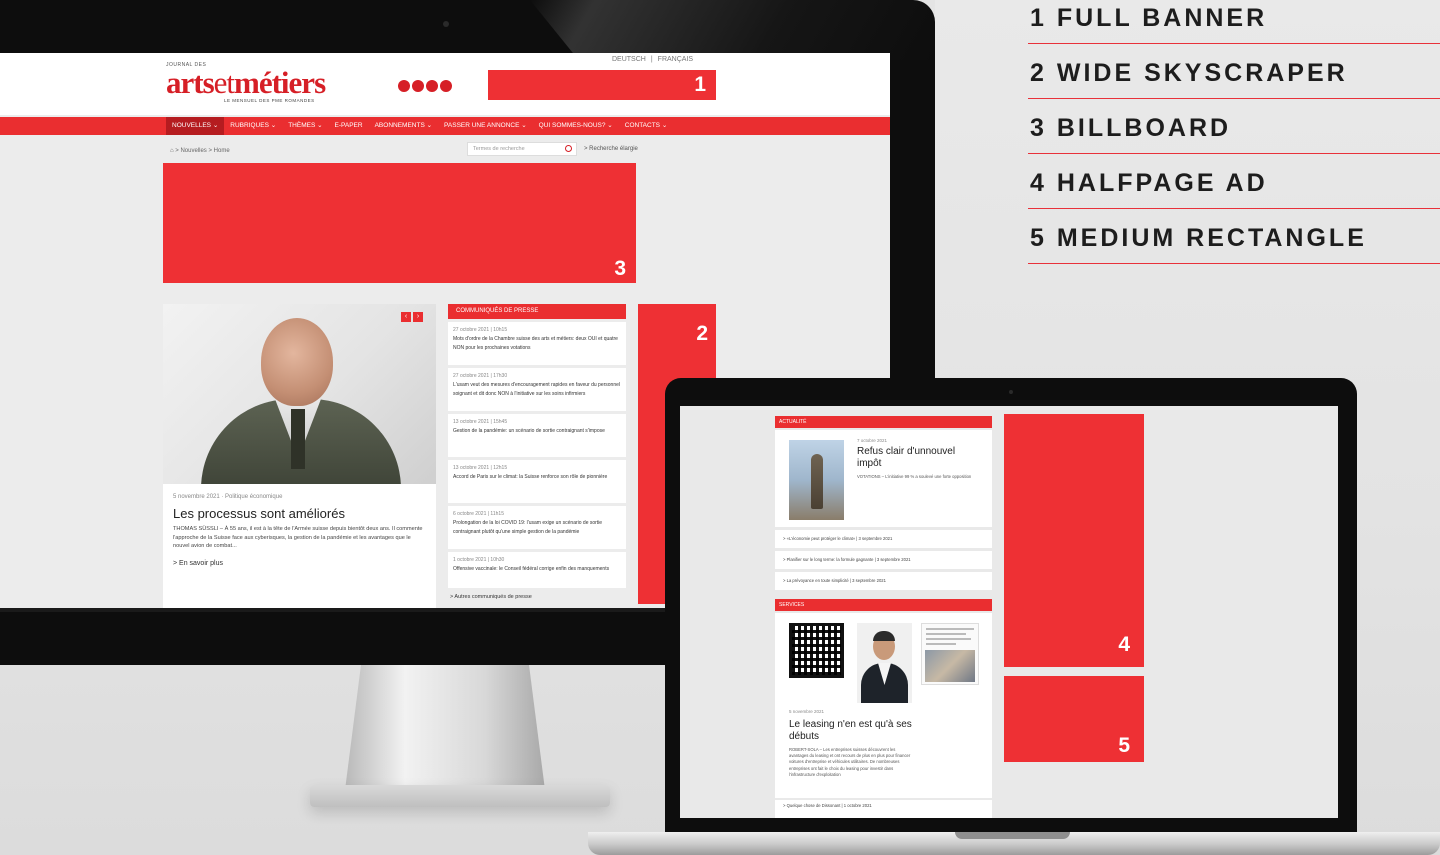 Image resolution: width=1440 pixels, height=855 pixels. I want to click on legend-item: 2 WIDE SKYSCRAPER, so click(1234, 71).